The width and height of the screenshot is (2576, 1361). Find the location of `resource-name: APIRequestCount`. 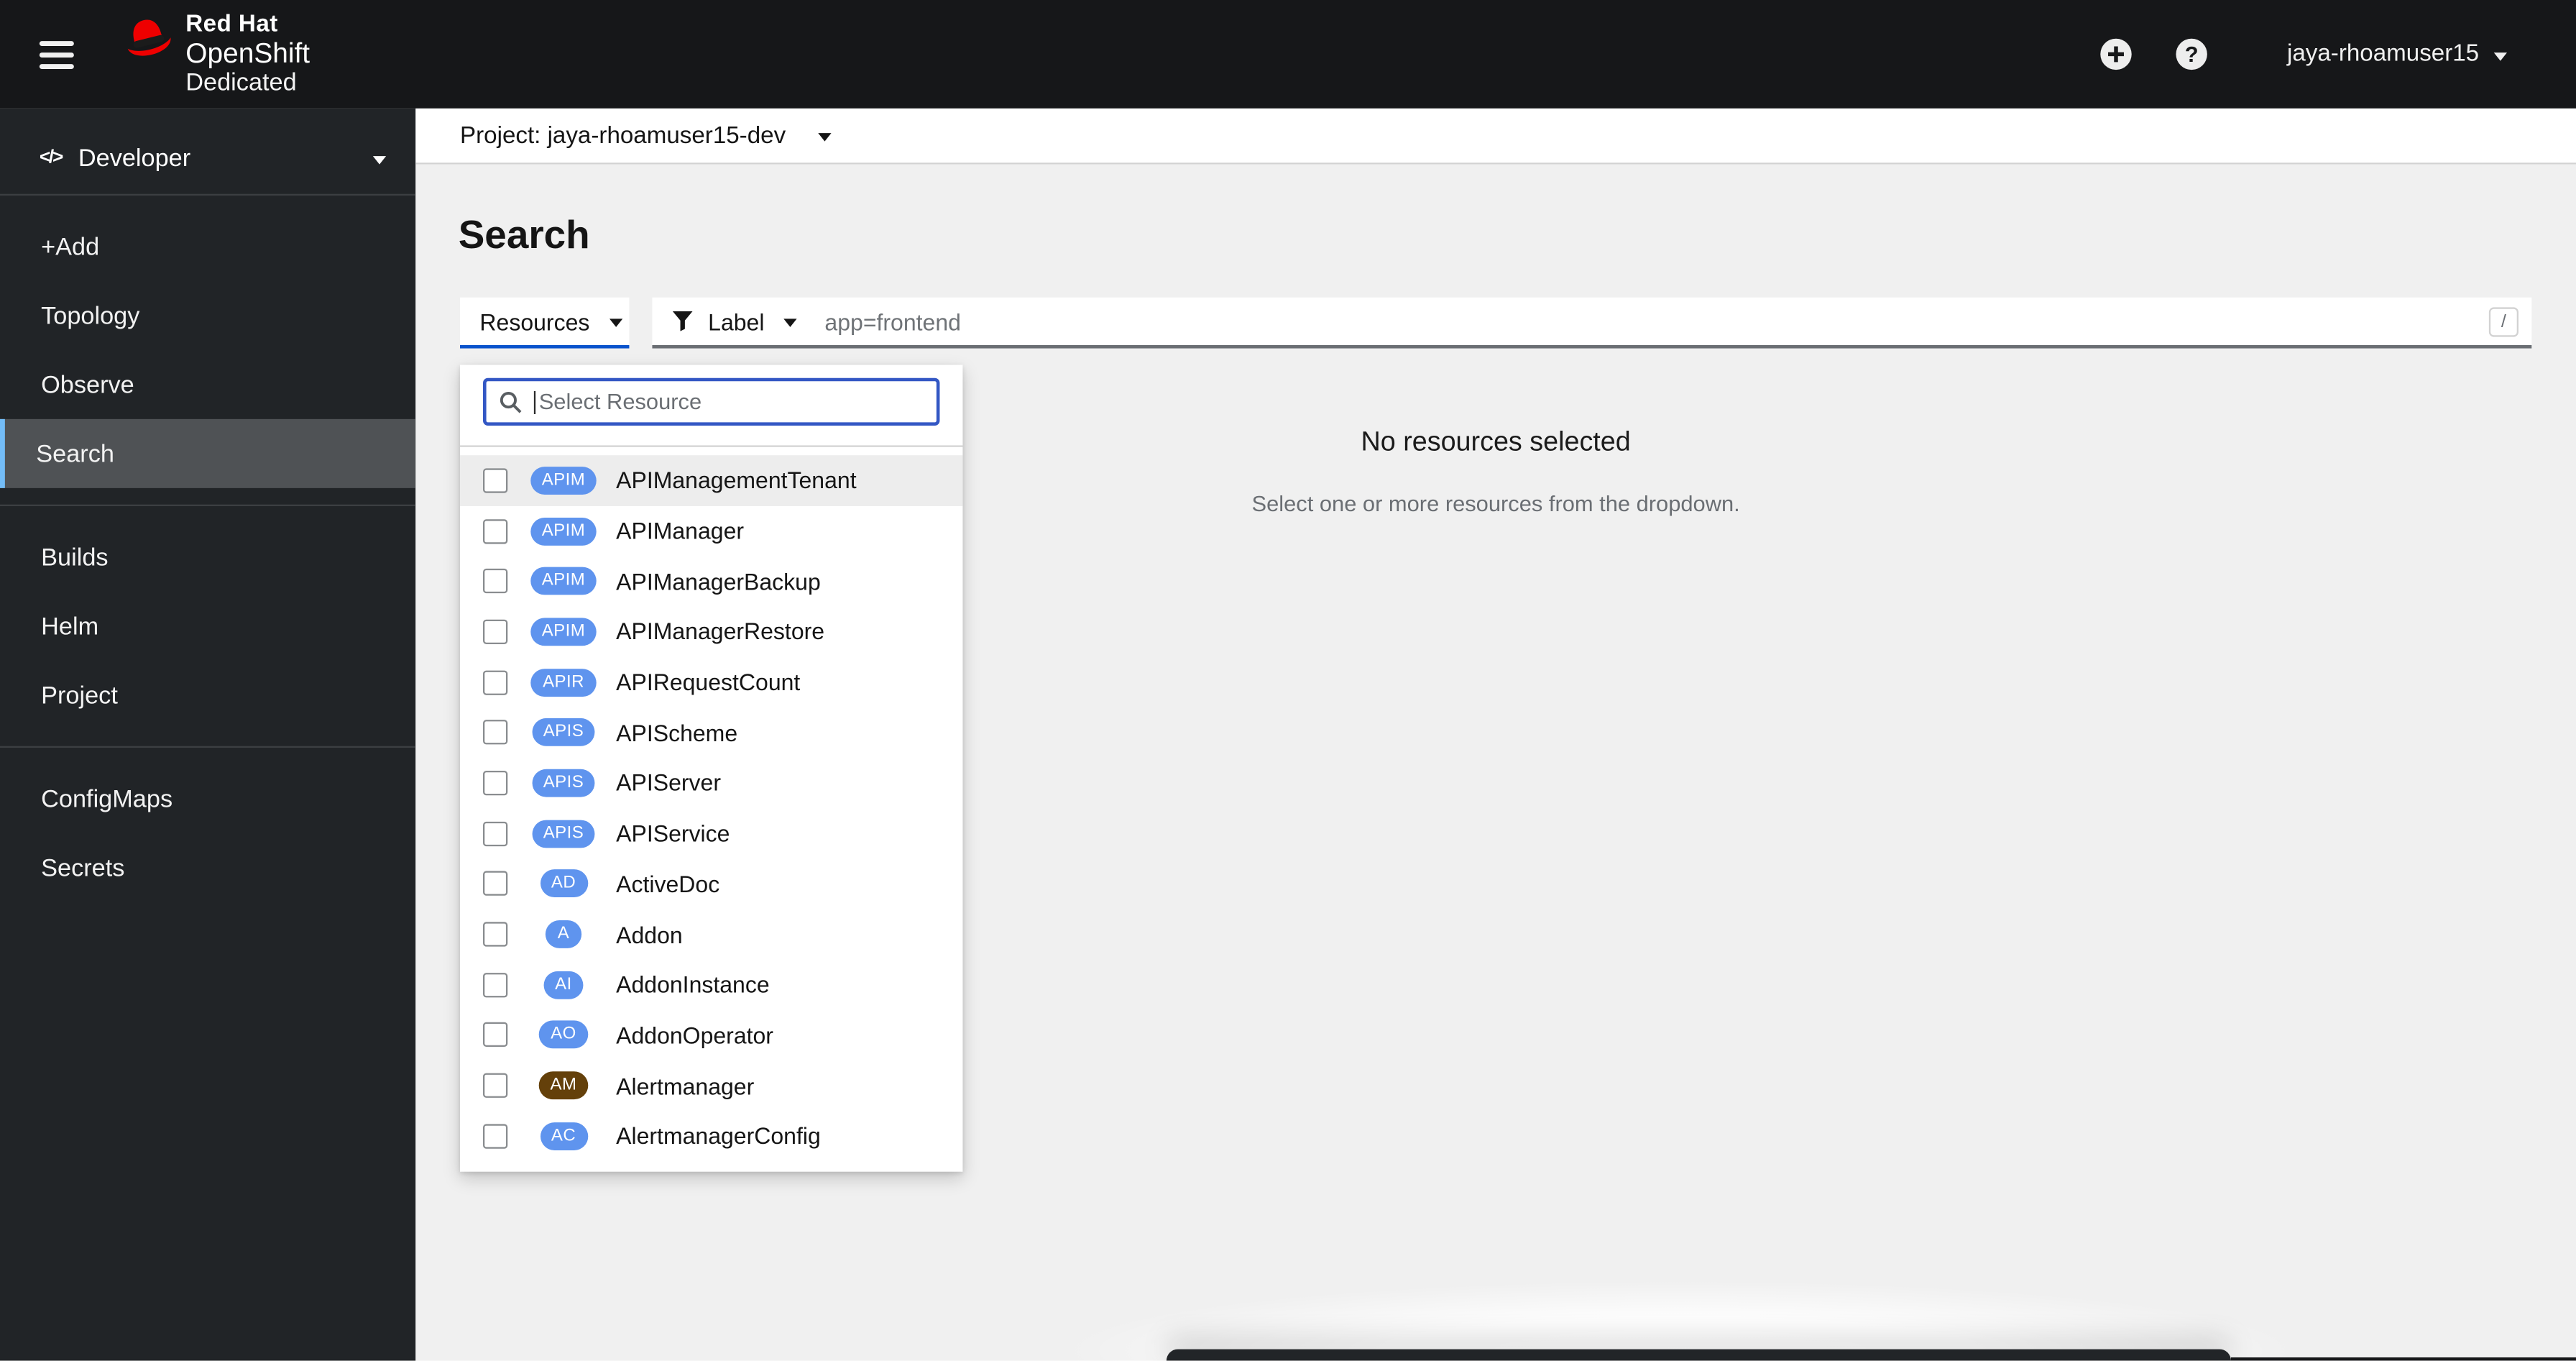

resource-name: APIRequestCount is located at coordinates (708, 683).